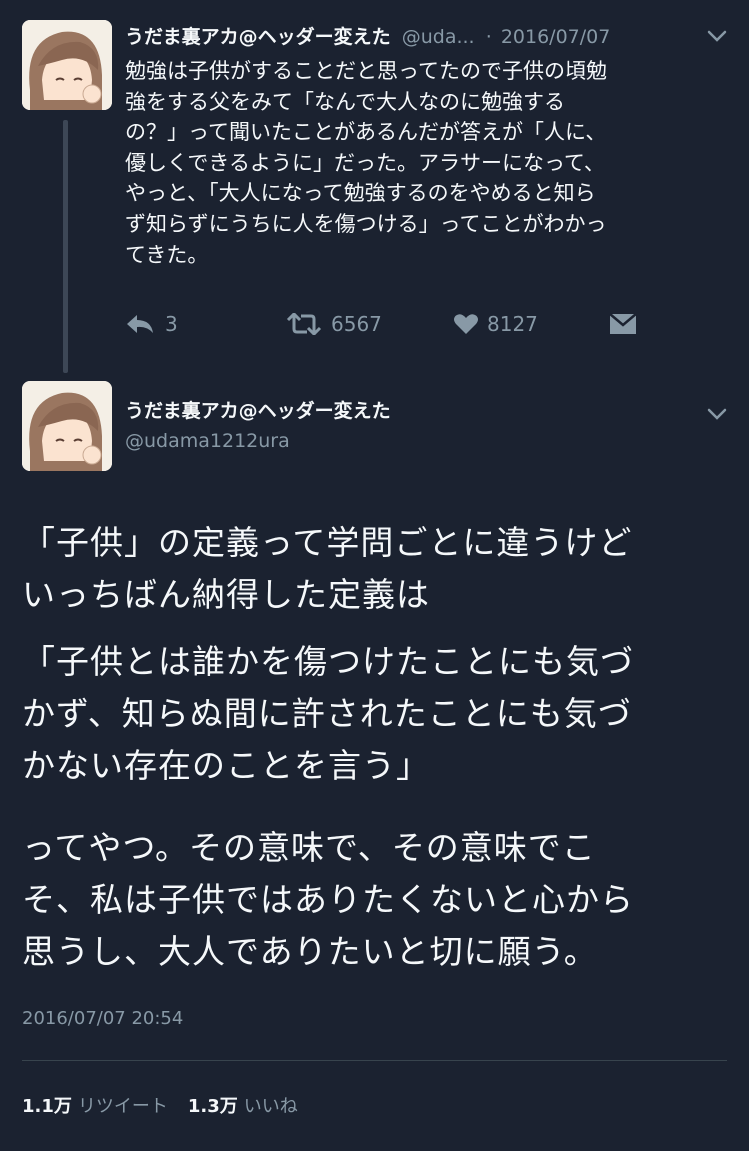 This screenshot has width=749, height=1151. I want to click on retweets-label: リツイート, so click(123, 1105).